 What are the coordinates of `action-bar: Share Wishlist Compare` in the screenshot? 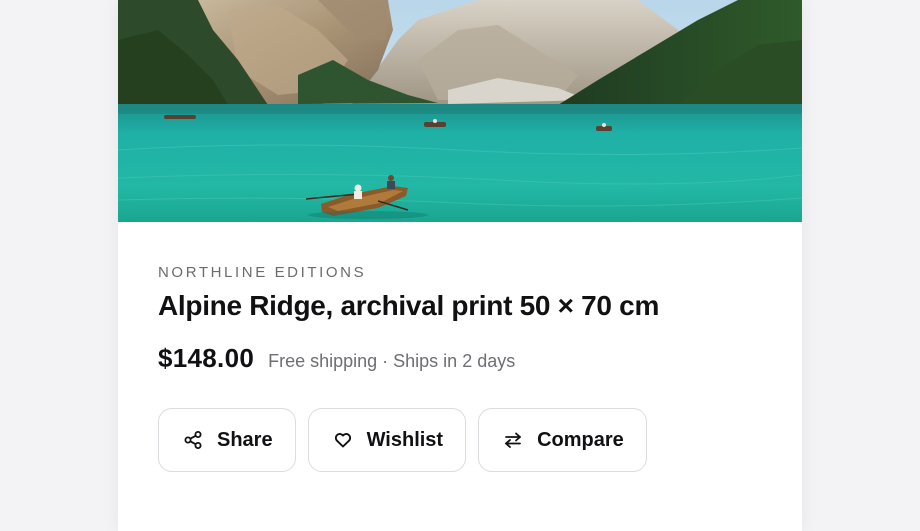 It's located at (402, 440).